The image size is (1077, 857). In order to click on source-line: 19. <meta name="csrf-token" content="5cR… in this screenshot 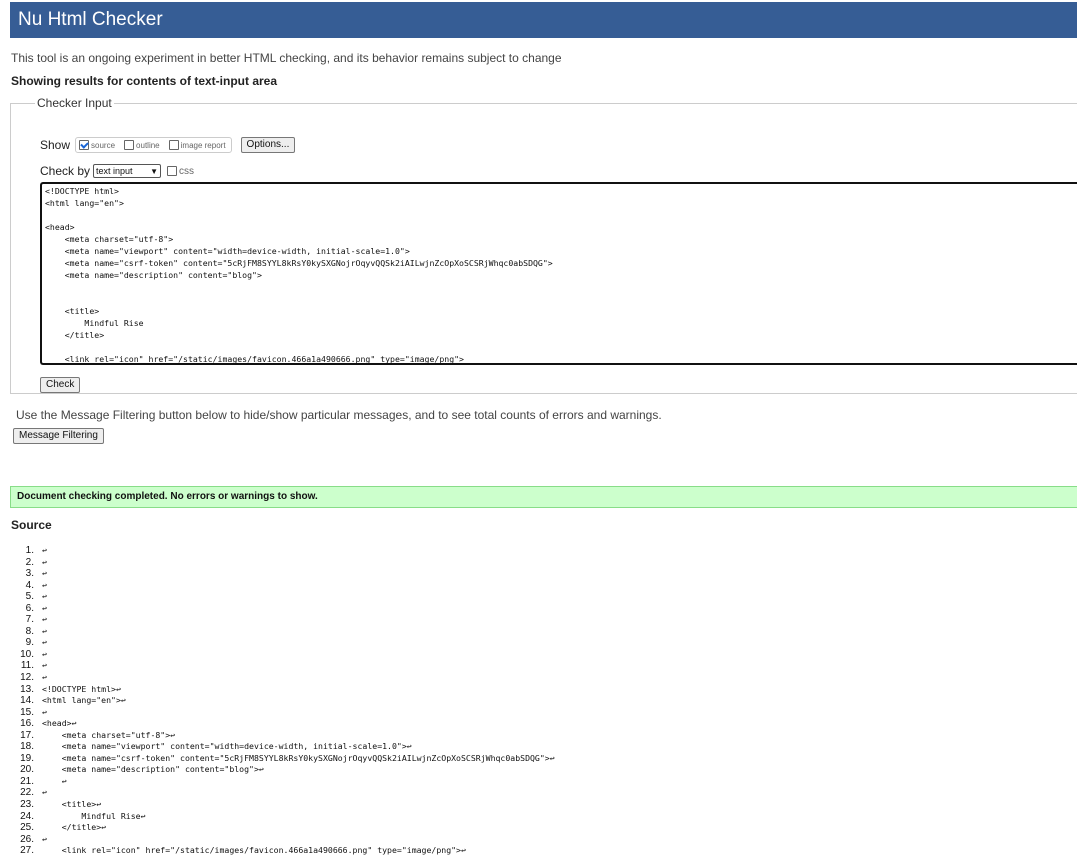, I will do `click(538, 759)`.